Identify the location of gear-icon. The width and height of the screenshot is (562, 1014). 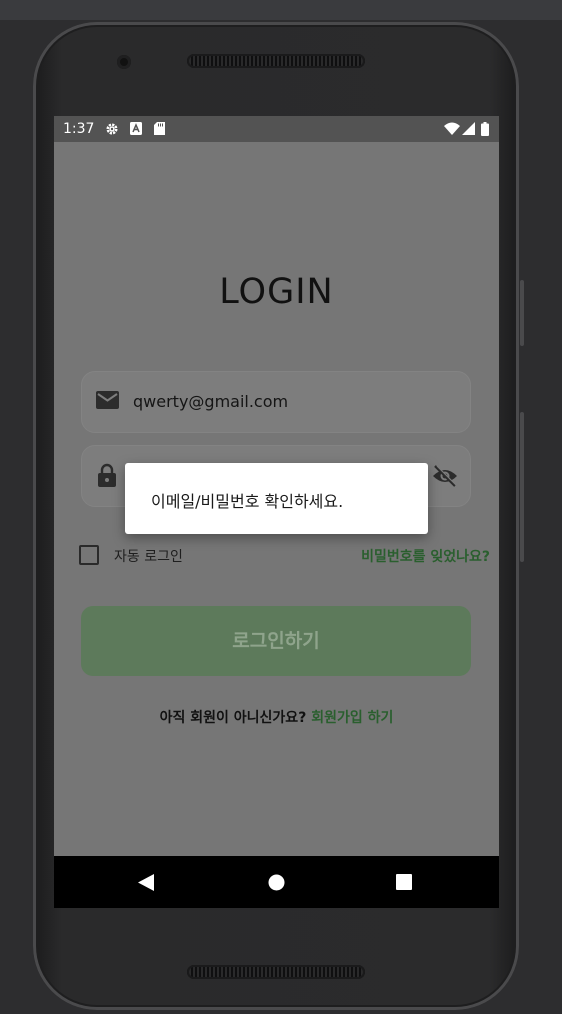
(112, 129).